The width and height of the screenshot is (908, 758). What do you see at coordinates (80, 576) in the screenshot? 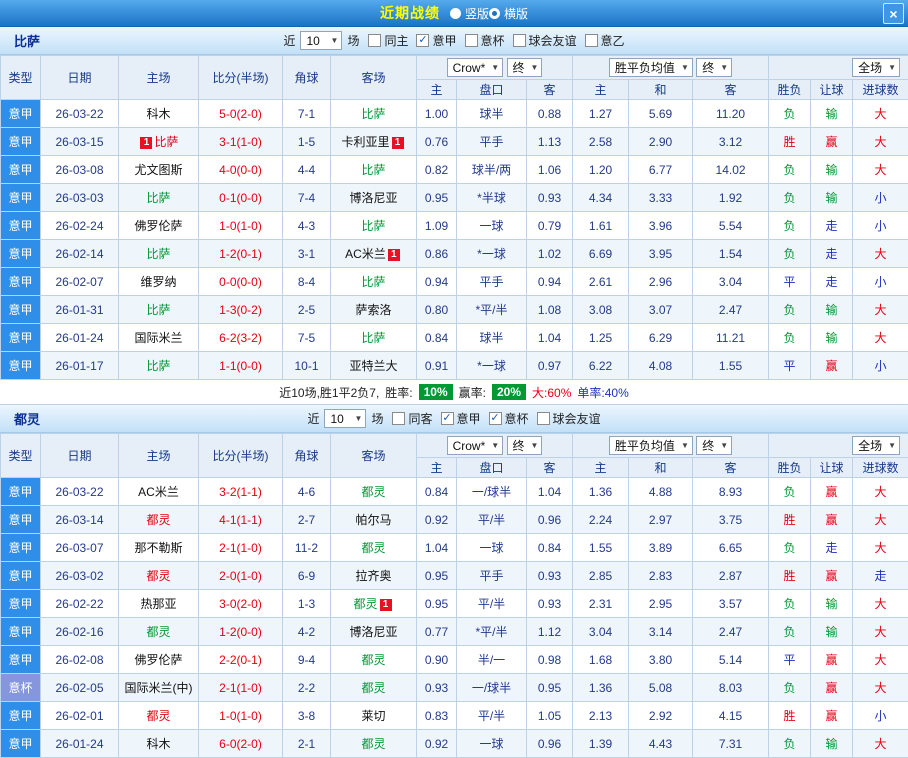
I see `date-cell: 26-03-02` at bounding box center [80, 576].